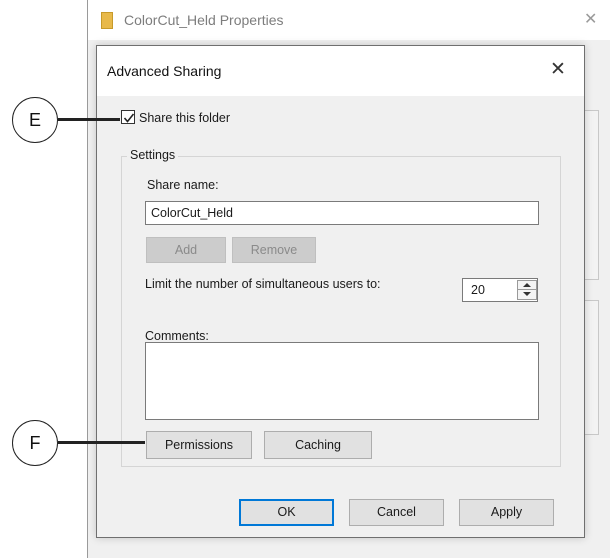  What do you see at coordinates (89, 119) in the screenshot?
I see `callout-e-leader-line` at bounding box center [89, 119].